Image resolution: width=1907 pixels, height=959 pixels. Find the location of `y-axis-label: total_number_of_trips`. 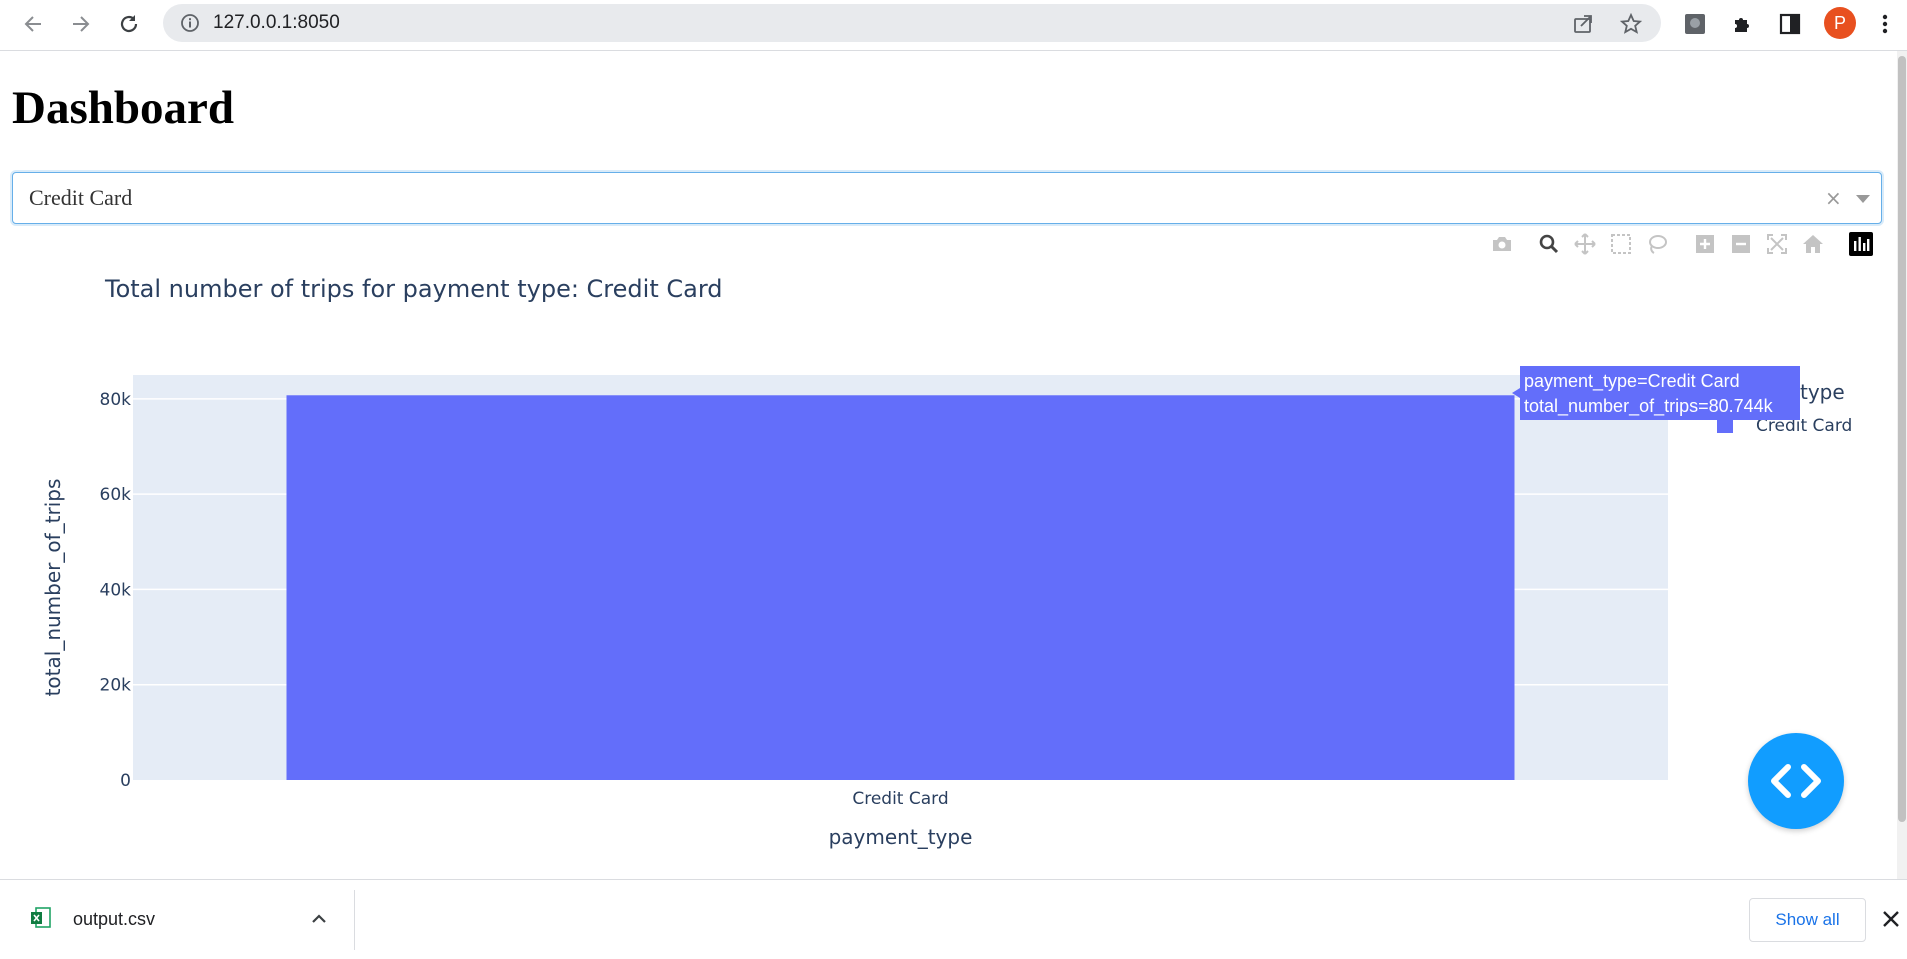

y-axis-label: total_number_of_trips is located at coordinates (53, 588).